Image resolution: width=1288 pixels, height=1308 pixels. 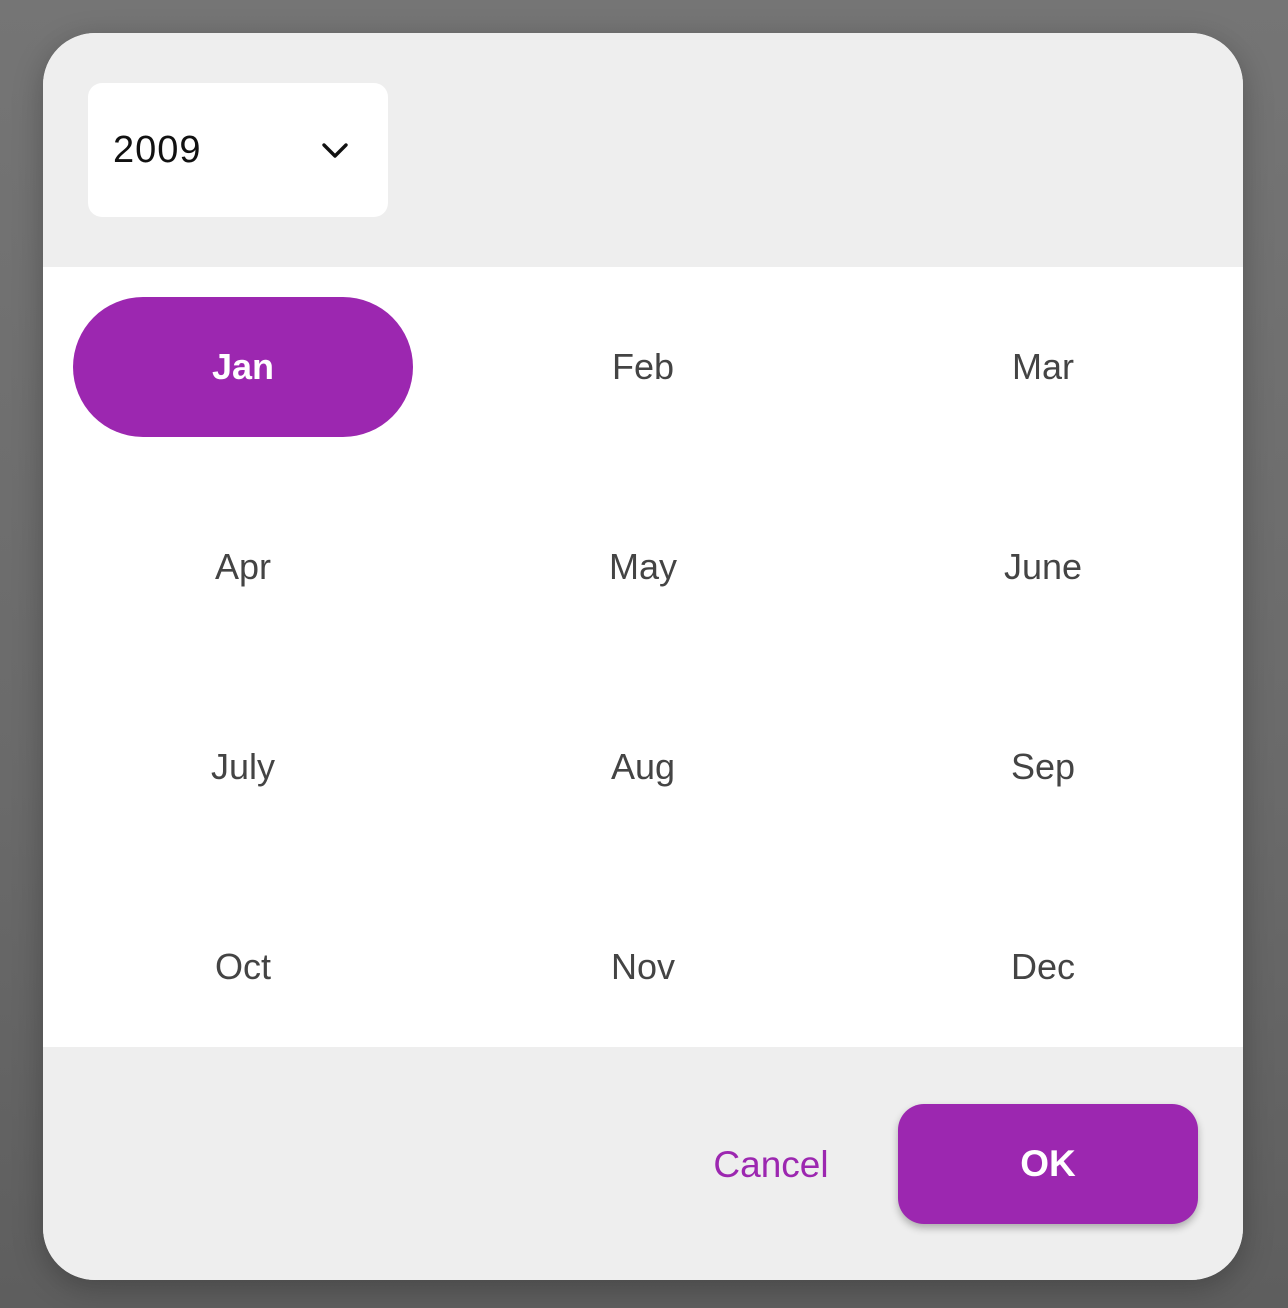 I want to click on month-cell-jan: Jan, so click(x=243, y=367).